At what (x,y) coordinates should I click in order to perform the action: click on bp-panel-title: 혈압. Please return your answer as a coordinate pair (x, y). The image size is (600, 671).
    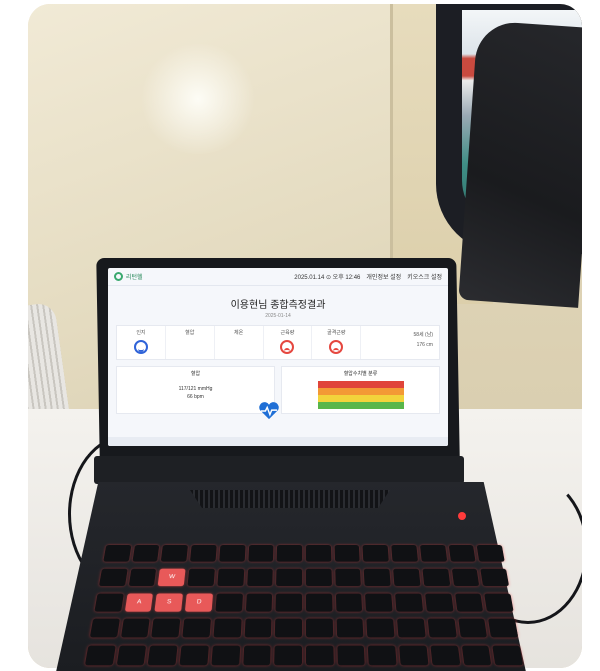
    Looking at the image, I should click on (195, 374).